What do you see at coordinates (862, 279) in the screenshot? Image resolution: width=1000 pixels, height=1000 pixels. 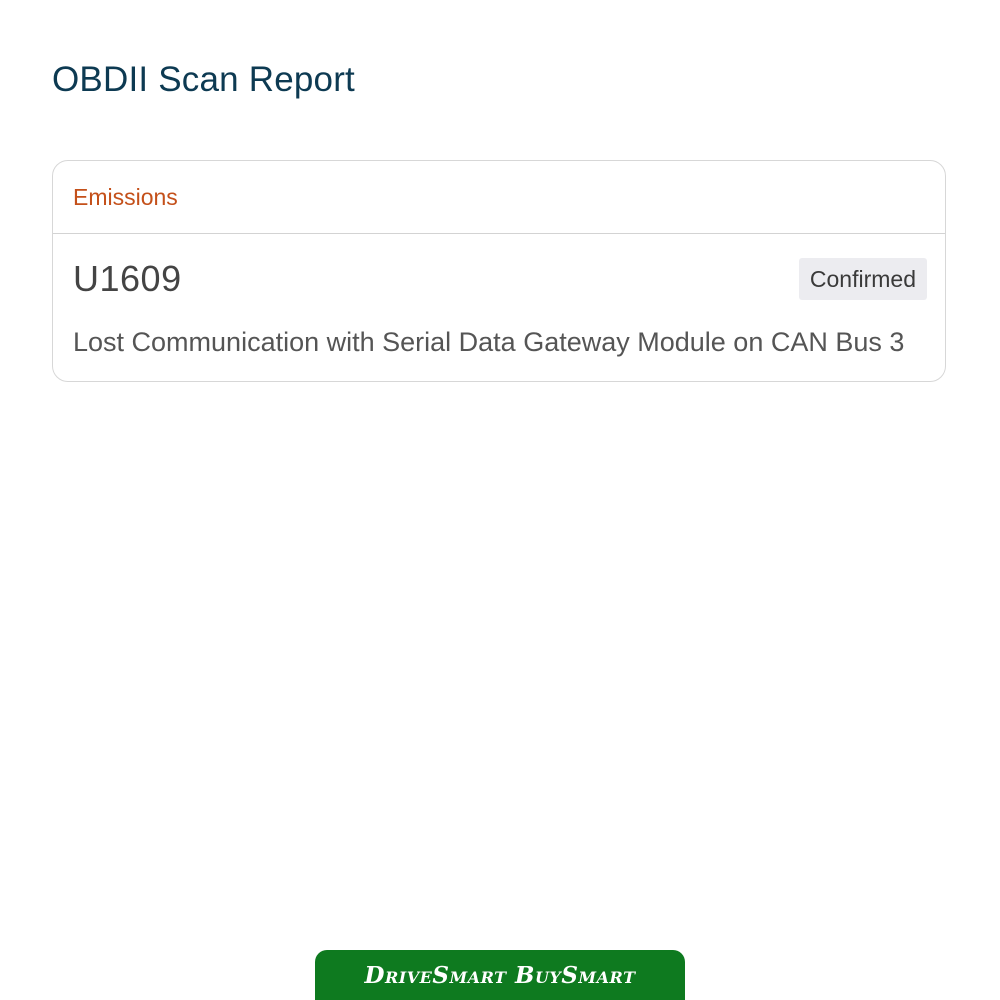 I see `status-badge: Confirmed` at bounding box center [862, 279].